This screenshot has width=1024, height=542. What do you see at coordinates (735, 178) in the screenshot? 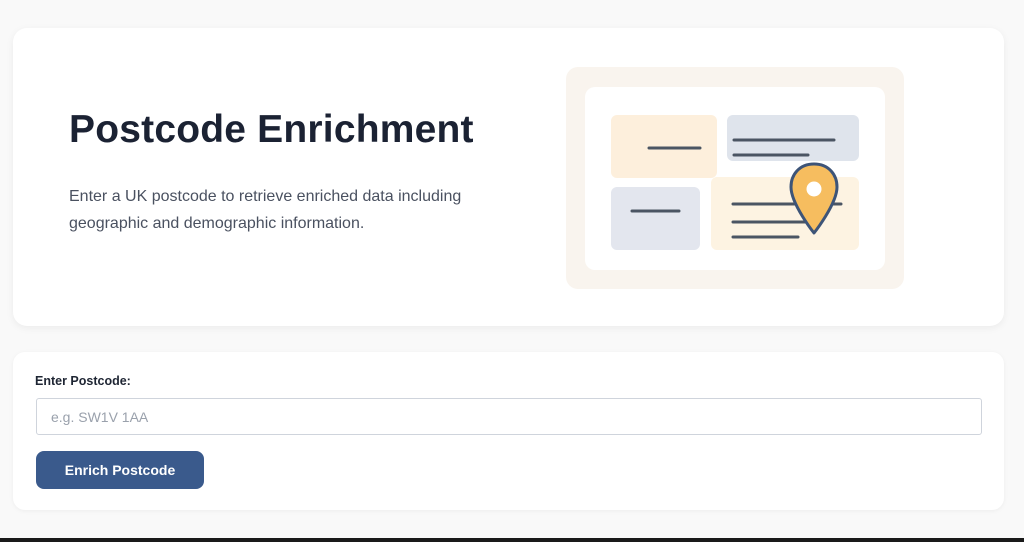
I see `postcode-illustration` at bounding box center [735, 178].